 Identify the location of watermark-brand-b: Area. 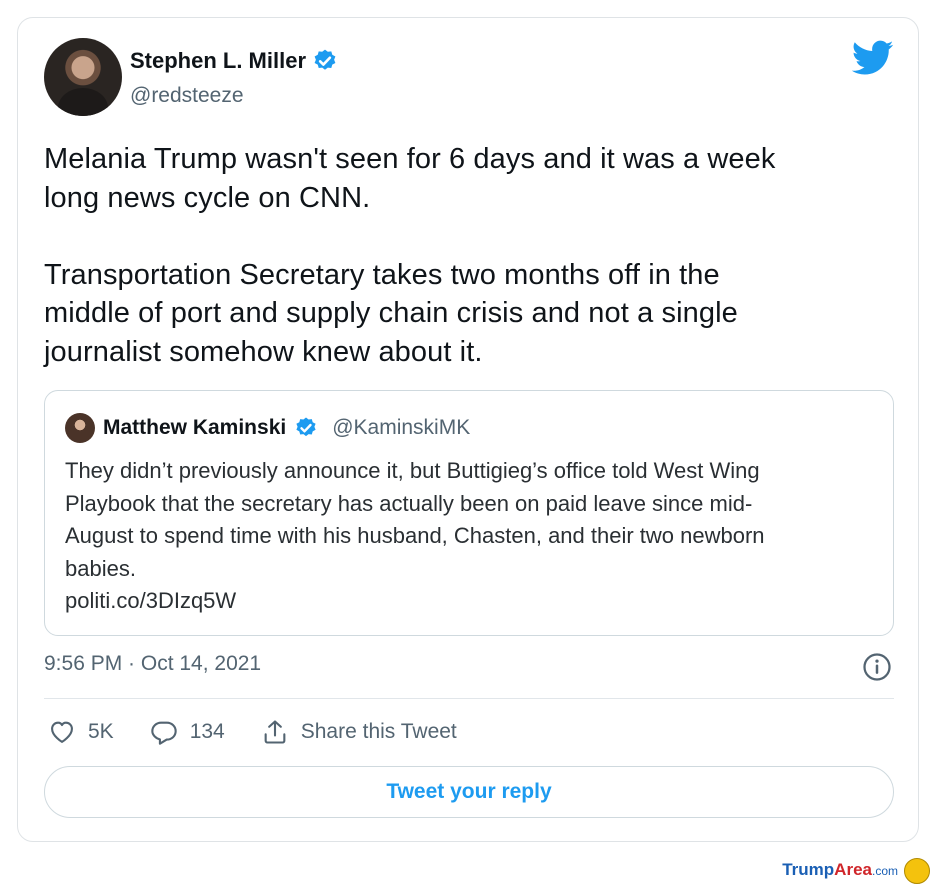
(853, 869).